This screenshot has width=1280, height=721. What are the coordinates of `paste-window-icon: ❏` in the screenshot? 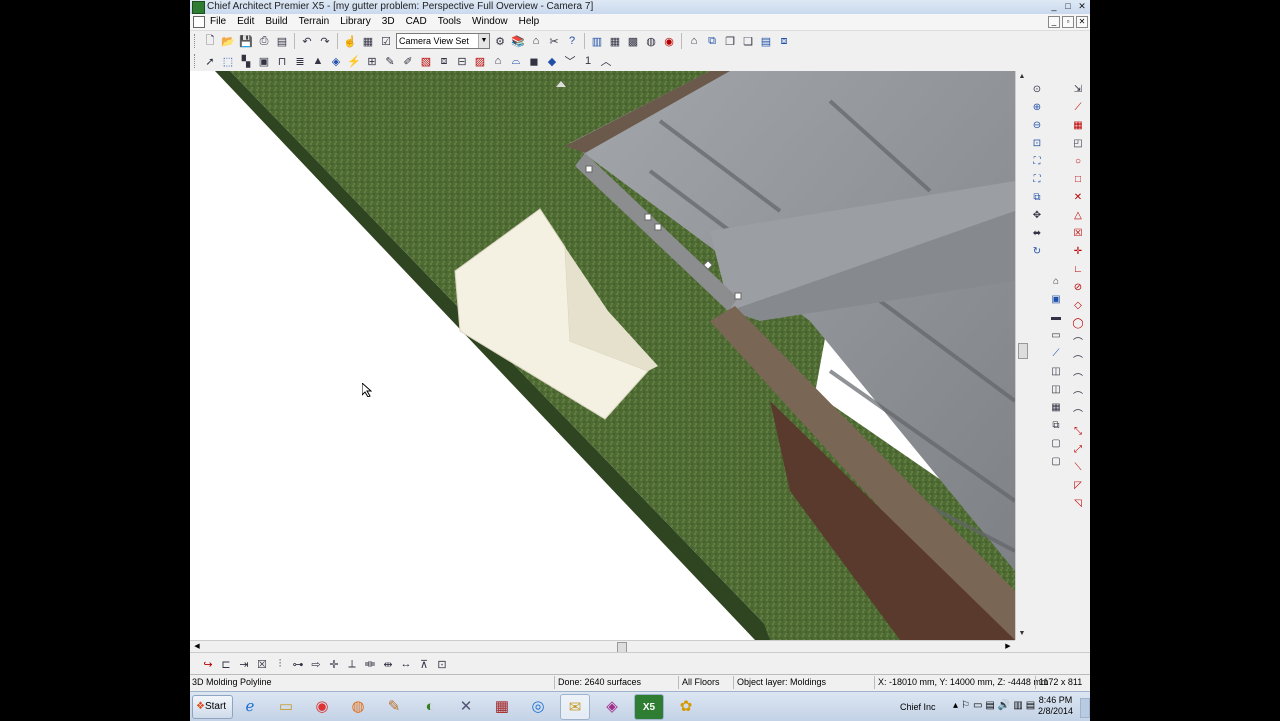 It's located at (748, 41).